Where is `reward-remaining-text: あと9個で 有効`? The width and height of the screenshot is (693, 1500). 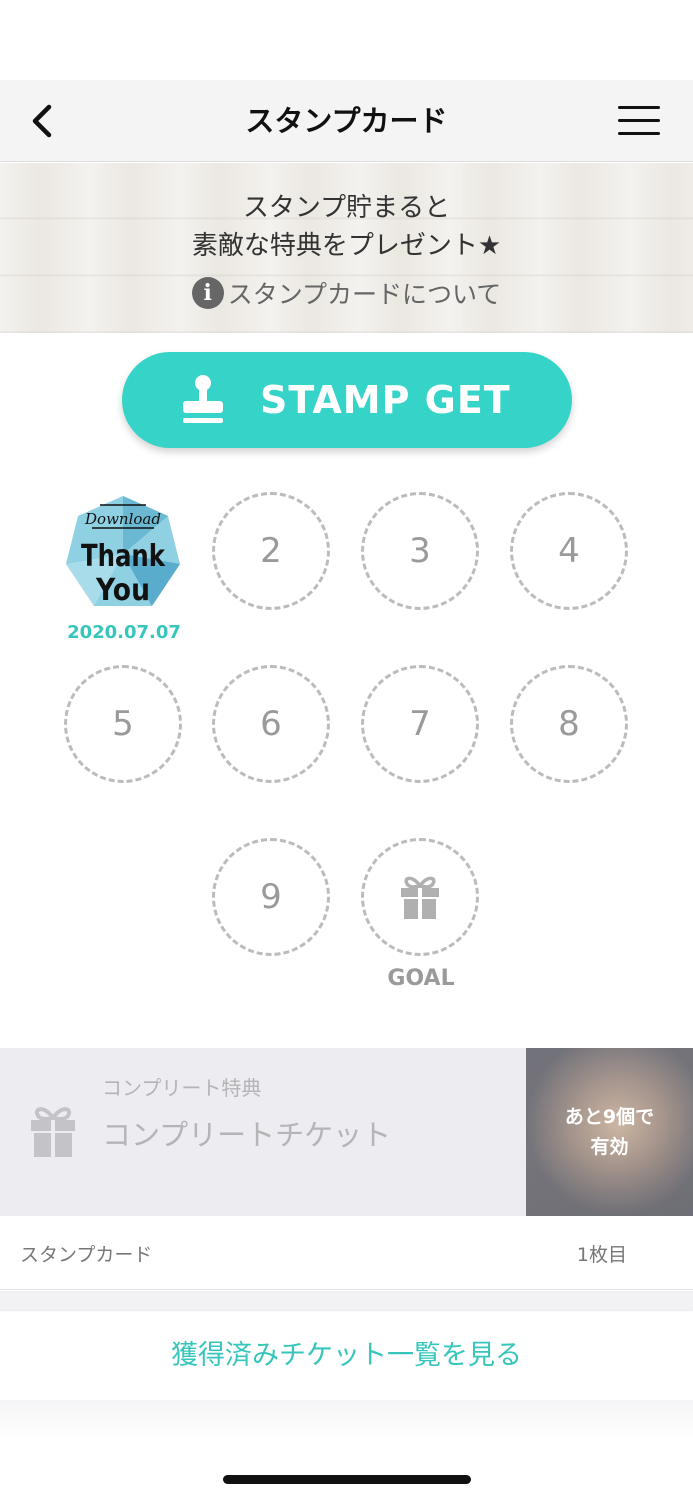 reward-remaining-text: あと9個で 有効 is located at coordinates (609, 1132).